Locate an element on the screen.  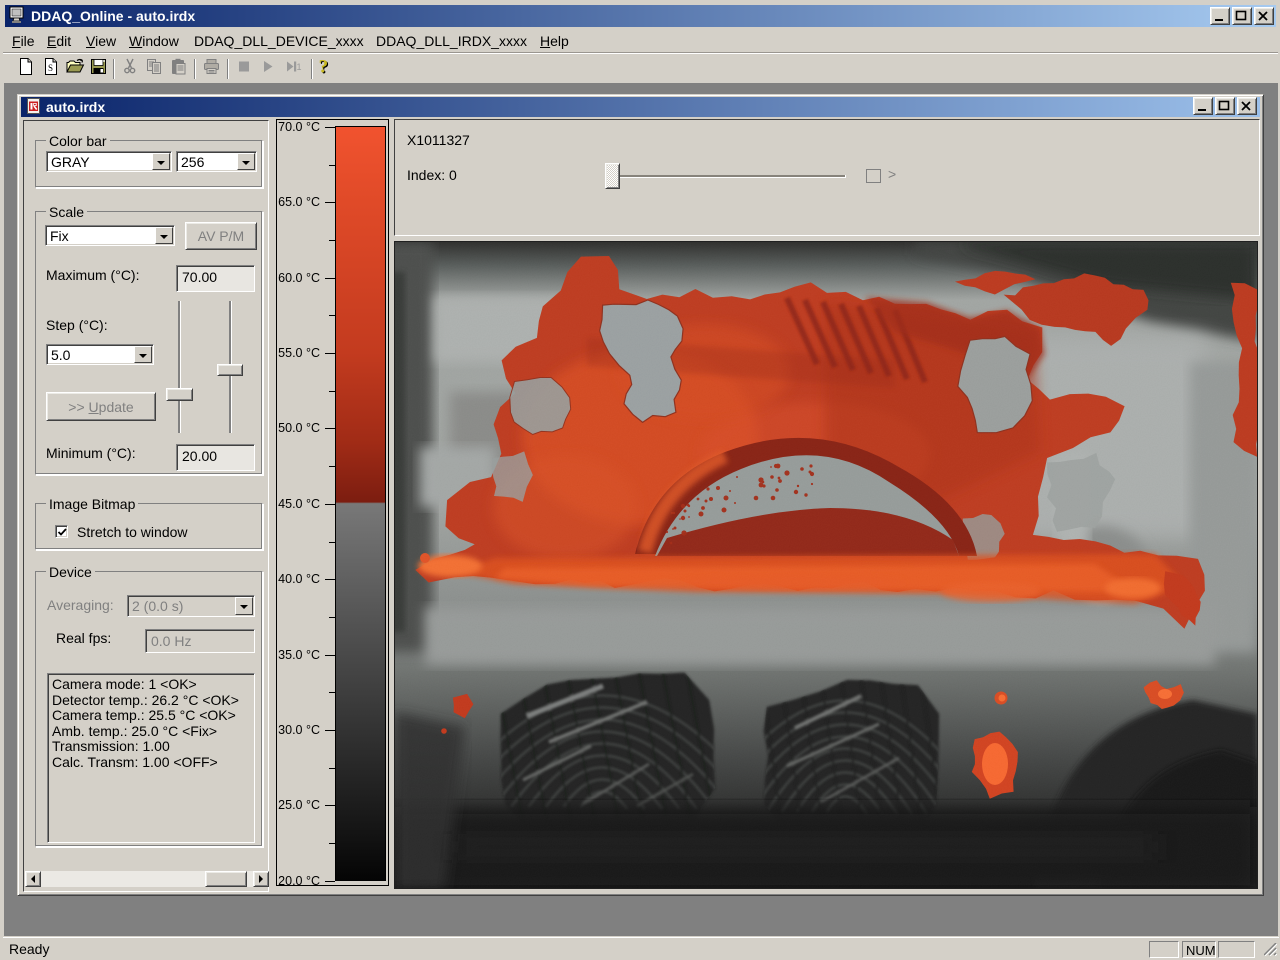
svg-text: 1 is located at coordinates (299, 67).